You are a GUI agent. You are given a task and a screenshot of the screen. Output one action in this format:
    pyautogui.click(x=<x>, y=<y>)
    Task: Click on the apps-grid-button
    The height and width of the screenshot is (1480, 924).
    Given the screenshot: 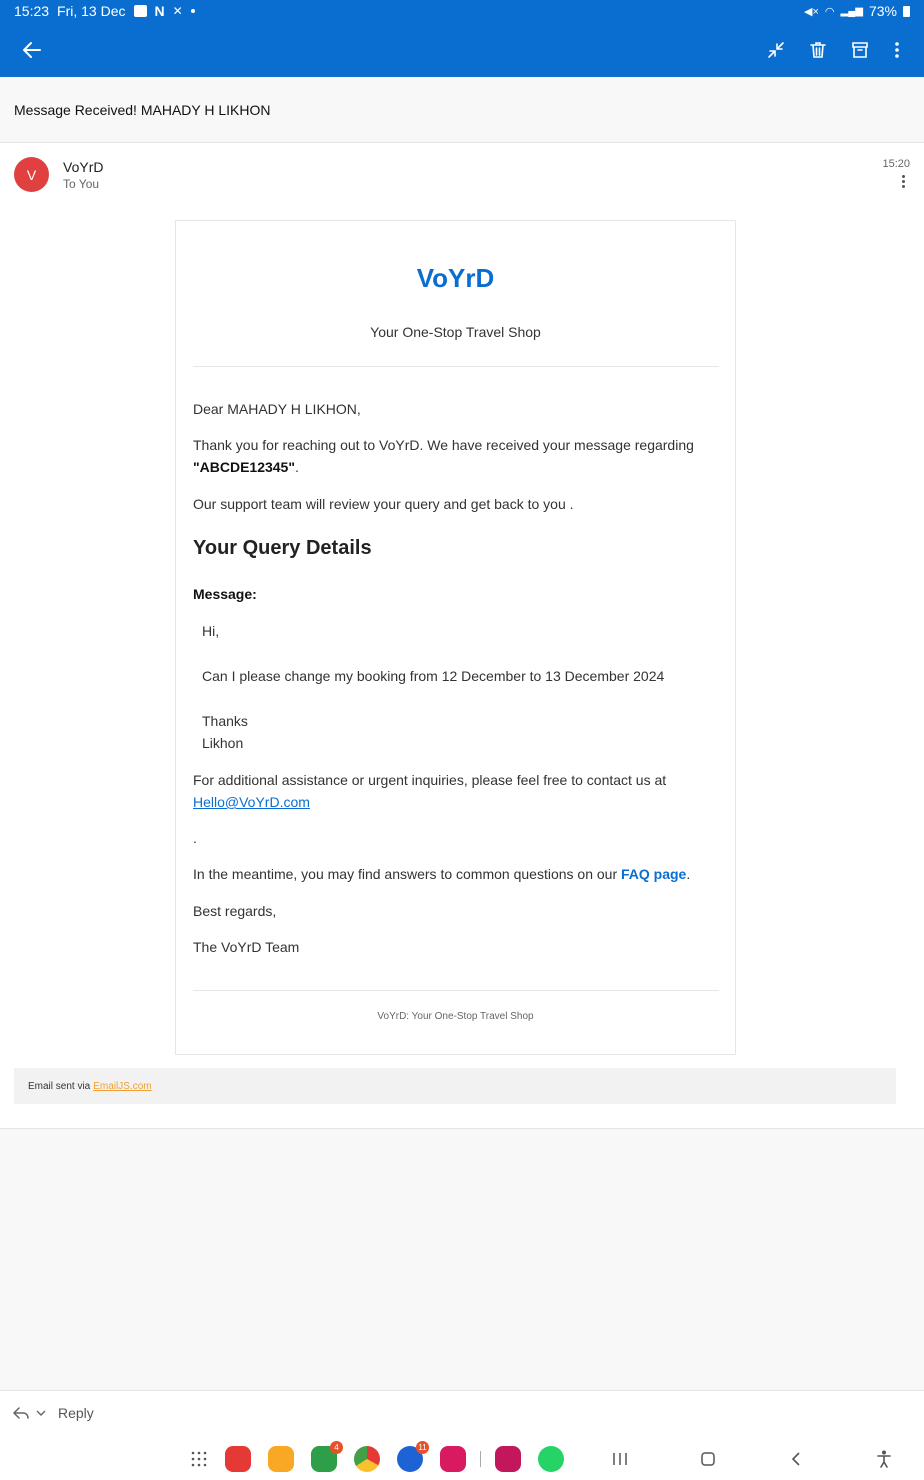 What is the action you would take?
    pyautogui.click(x=199, y=1459)
    